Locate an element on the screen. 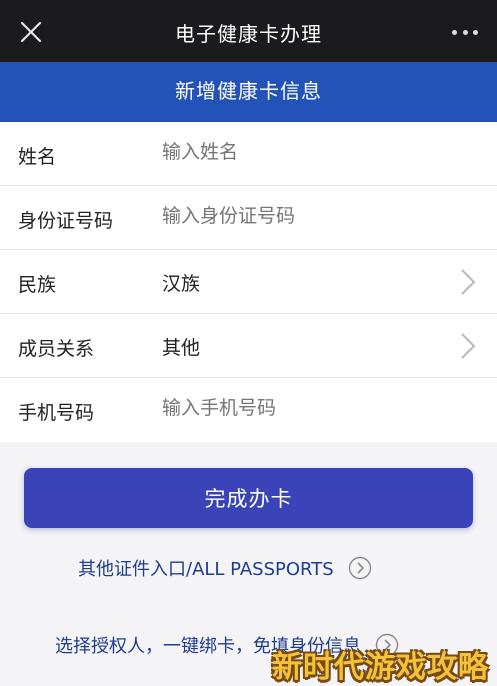 The image size is (497, 686). relationship-row: 成员关系 其他 is located at coordinates (248, 346).